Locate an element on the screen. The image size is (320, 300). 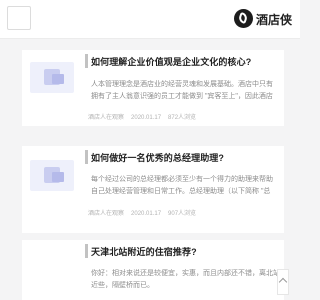
article-title: 如何做好一名优秀的总经理助理? is located at coordinates (157, 157).